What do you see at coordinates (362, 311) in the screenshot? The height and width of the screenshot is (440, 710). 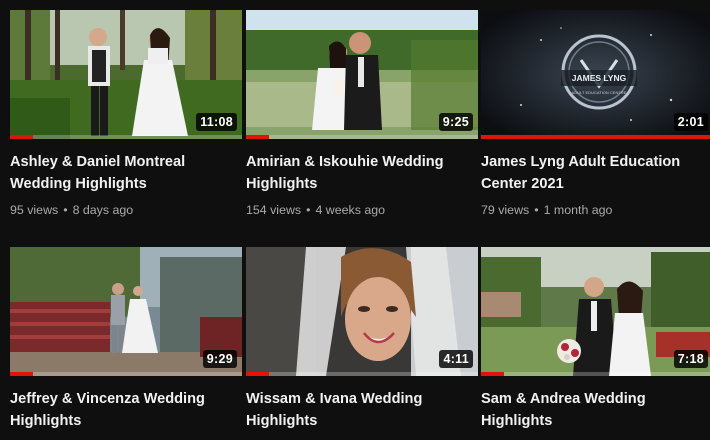 I see `video-thumbnail: 4:11` at bounding box center [362, 311].